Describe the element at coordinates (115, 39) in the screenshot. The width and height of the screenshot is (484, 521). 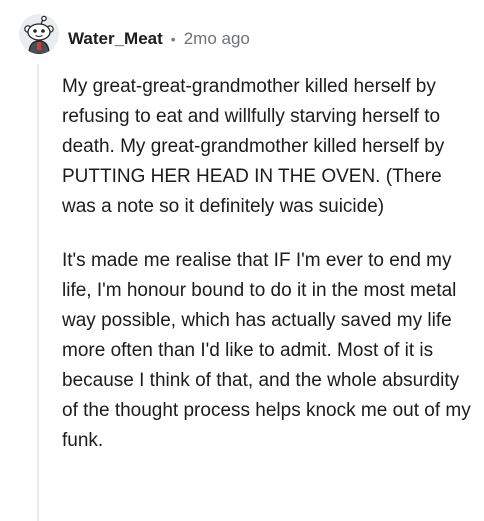
I see `username-link: Water_Meat` at that location.